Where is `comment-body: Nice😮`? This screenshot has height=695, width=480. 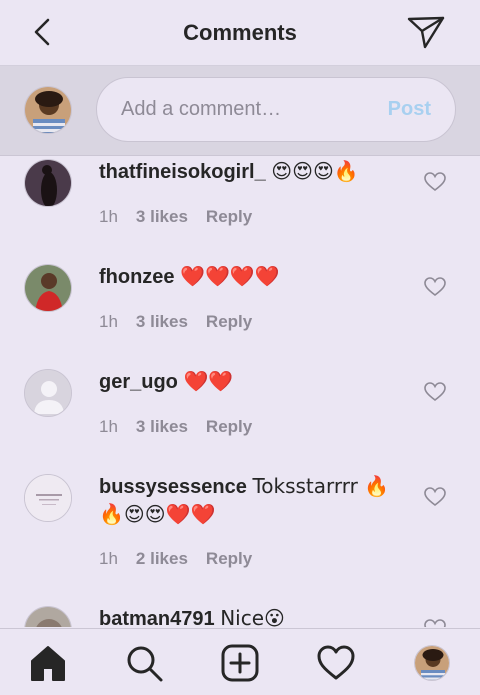
comment-body: Nice😮 is located at coordinates (252, 616).